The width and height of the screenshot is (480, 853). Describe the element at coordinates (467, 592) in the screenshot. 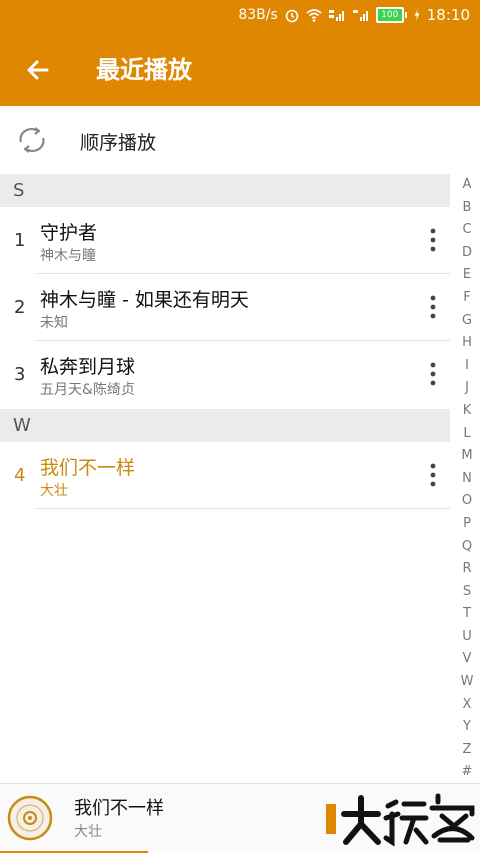

I see `alphabet-index-letter: S` at that location.